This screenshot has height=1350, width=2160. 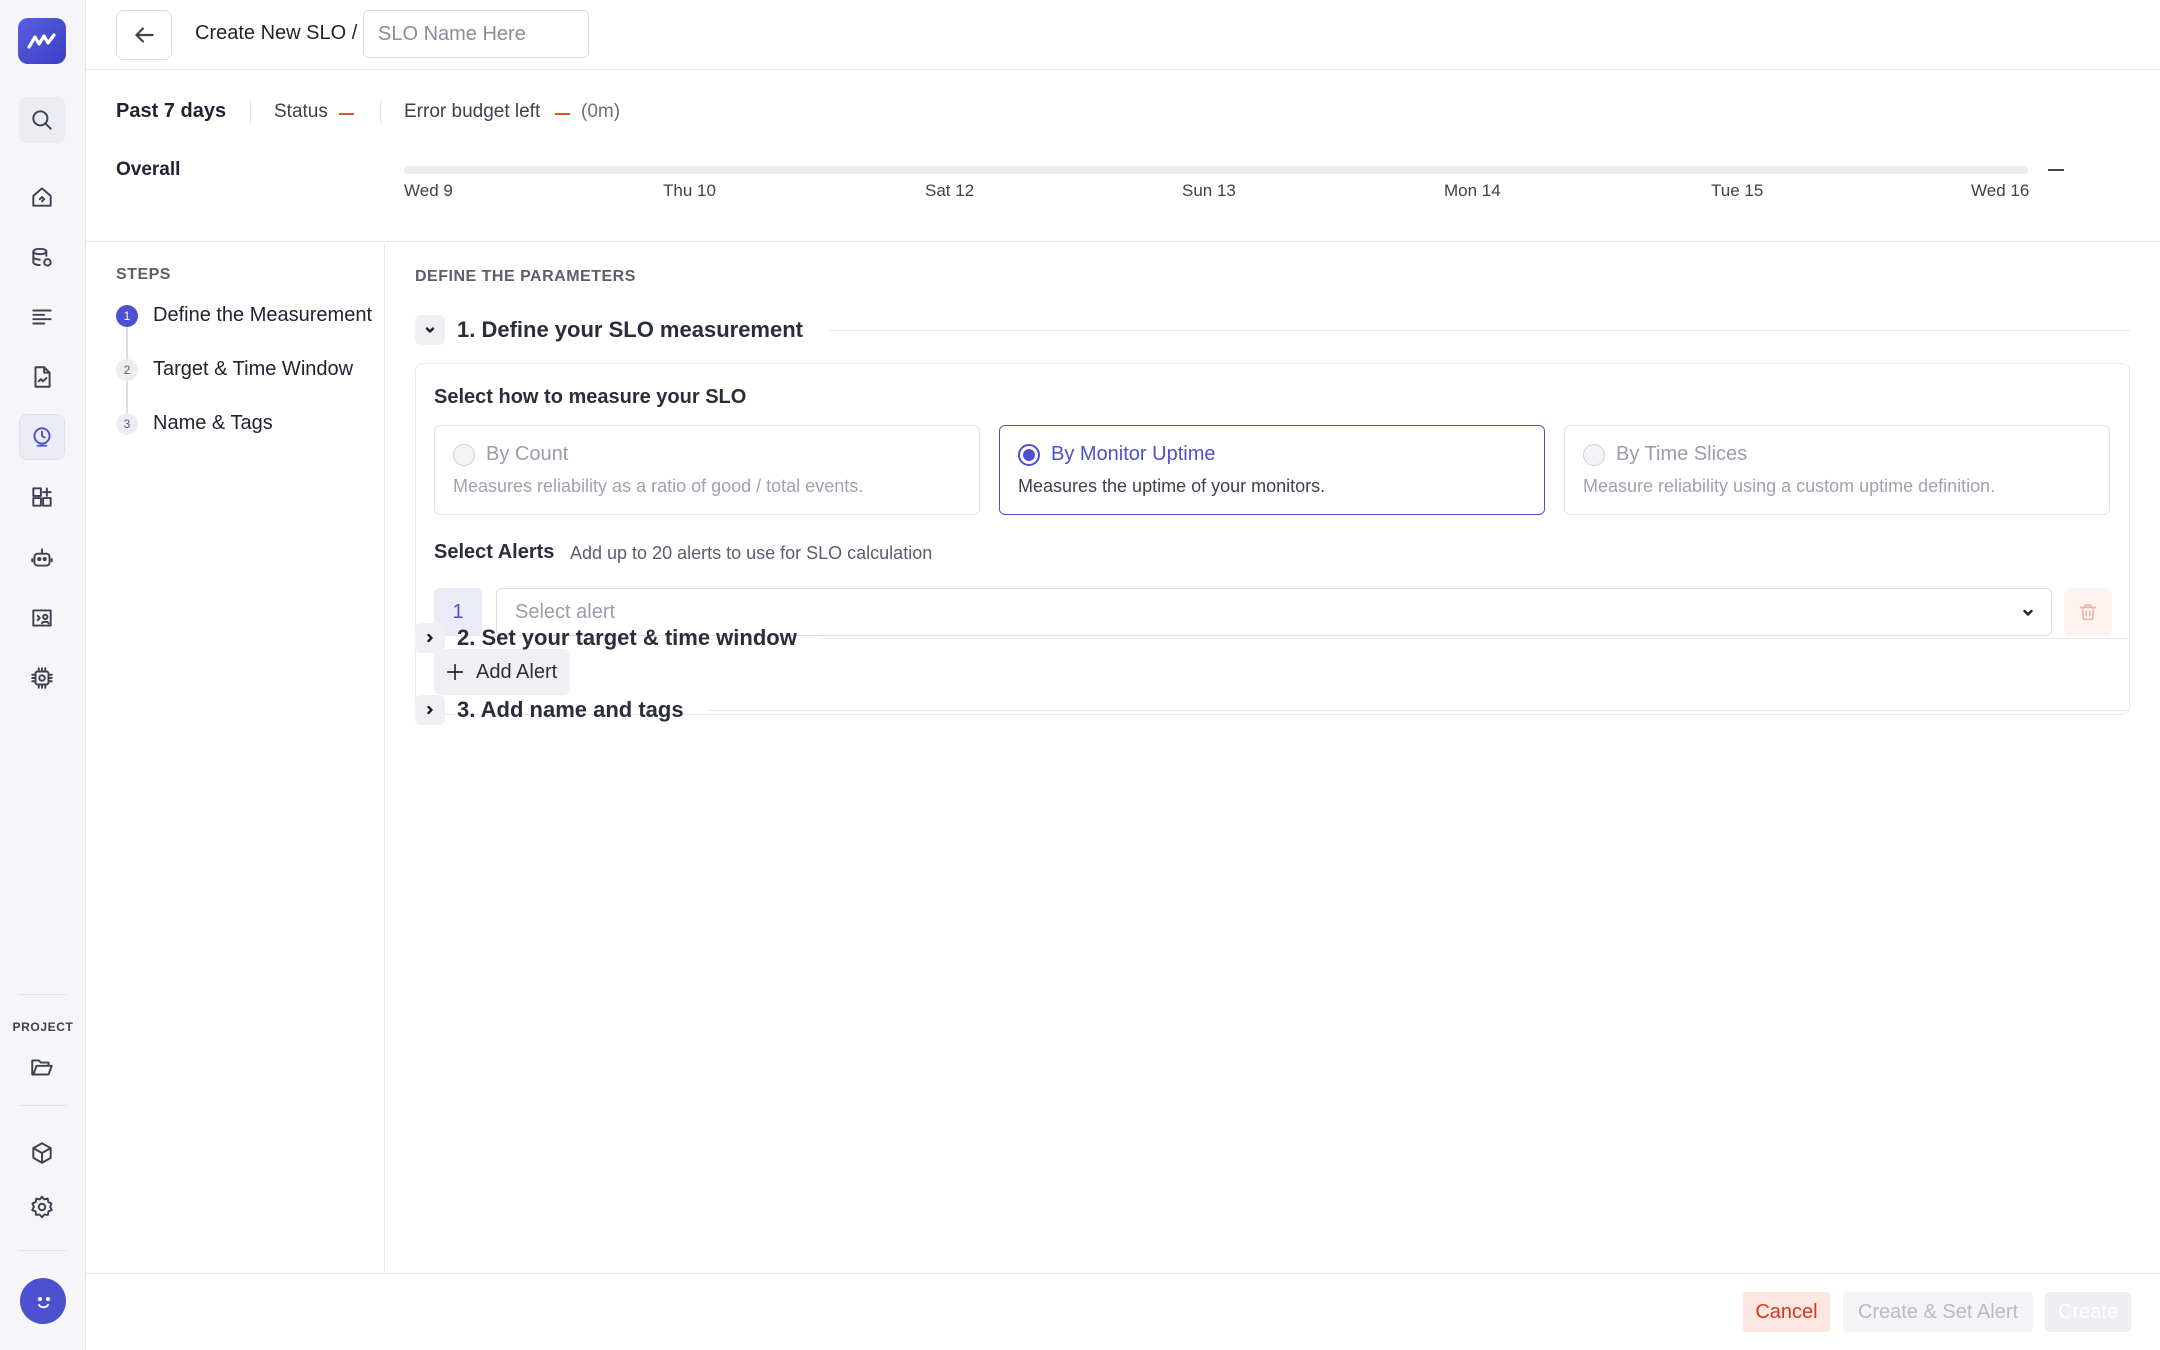 I want to click on top-bar: Create New SLO /, so click(x=1123, y=35).